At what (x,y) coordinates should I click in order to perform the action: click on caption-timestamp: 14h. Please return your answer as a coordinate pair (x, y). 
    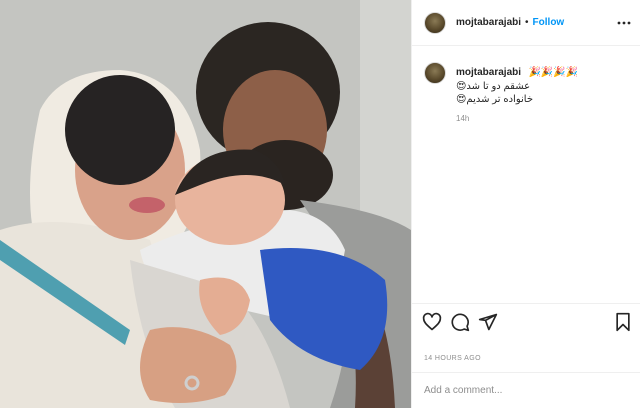
    Looking at the image, I should click on (517, 118).